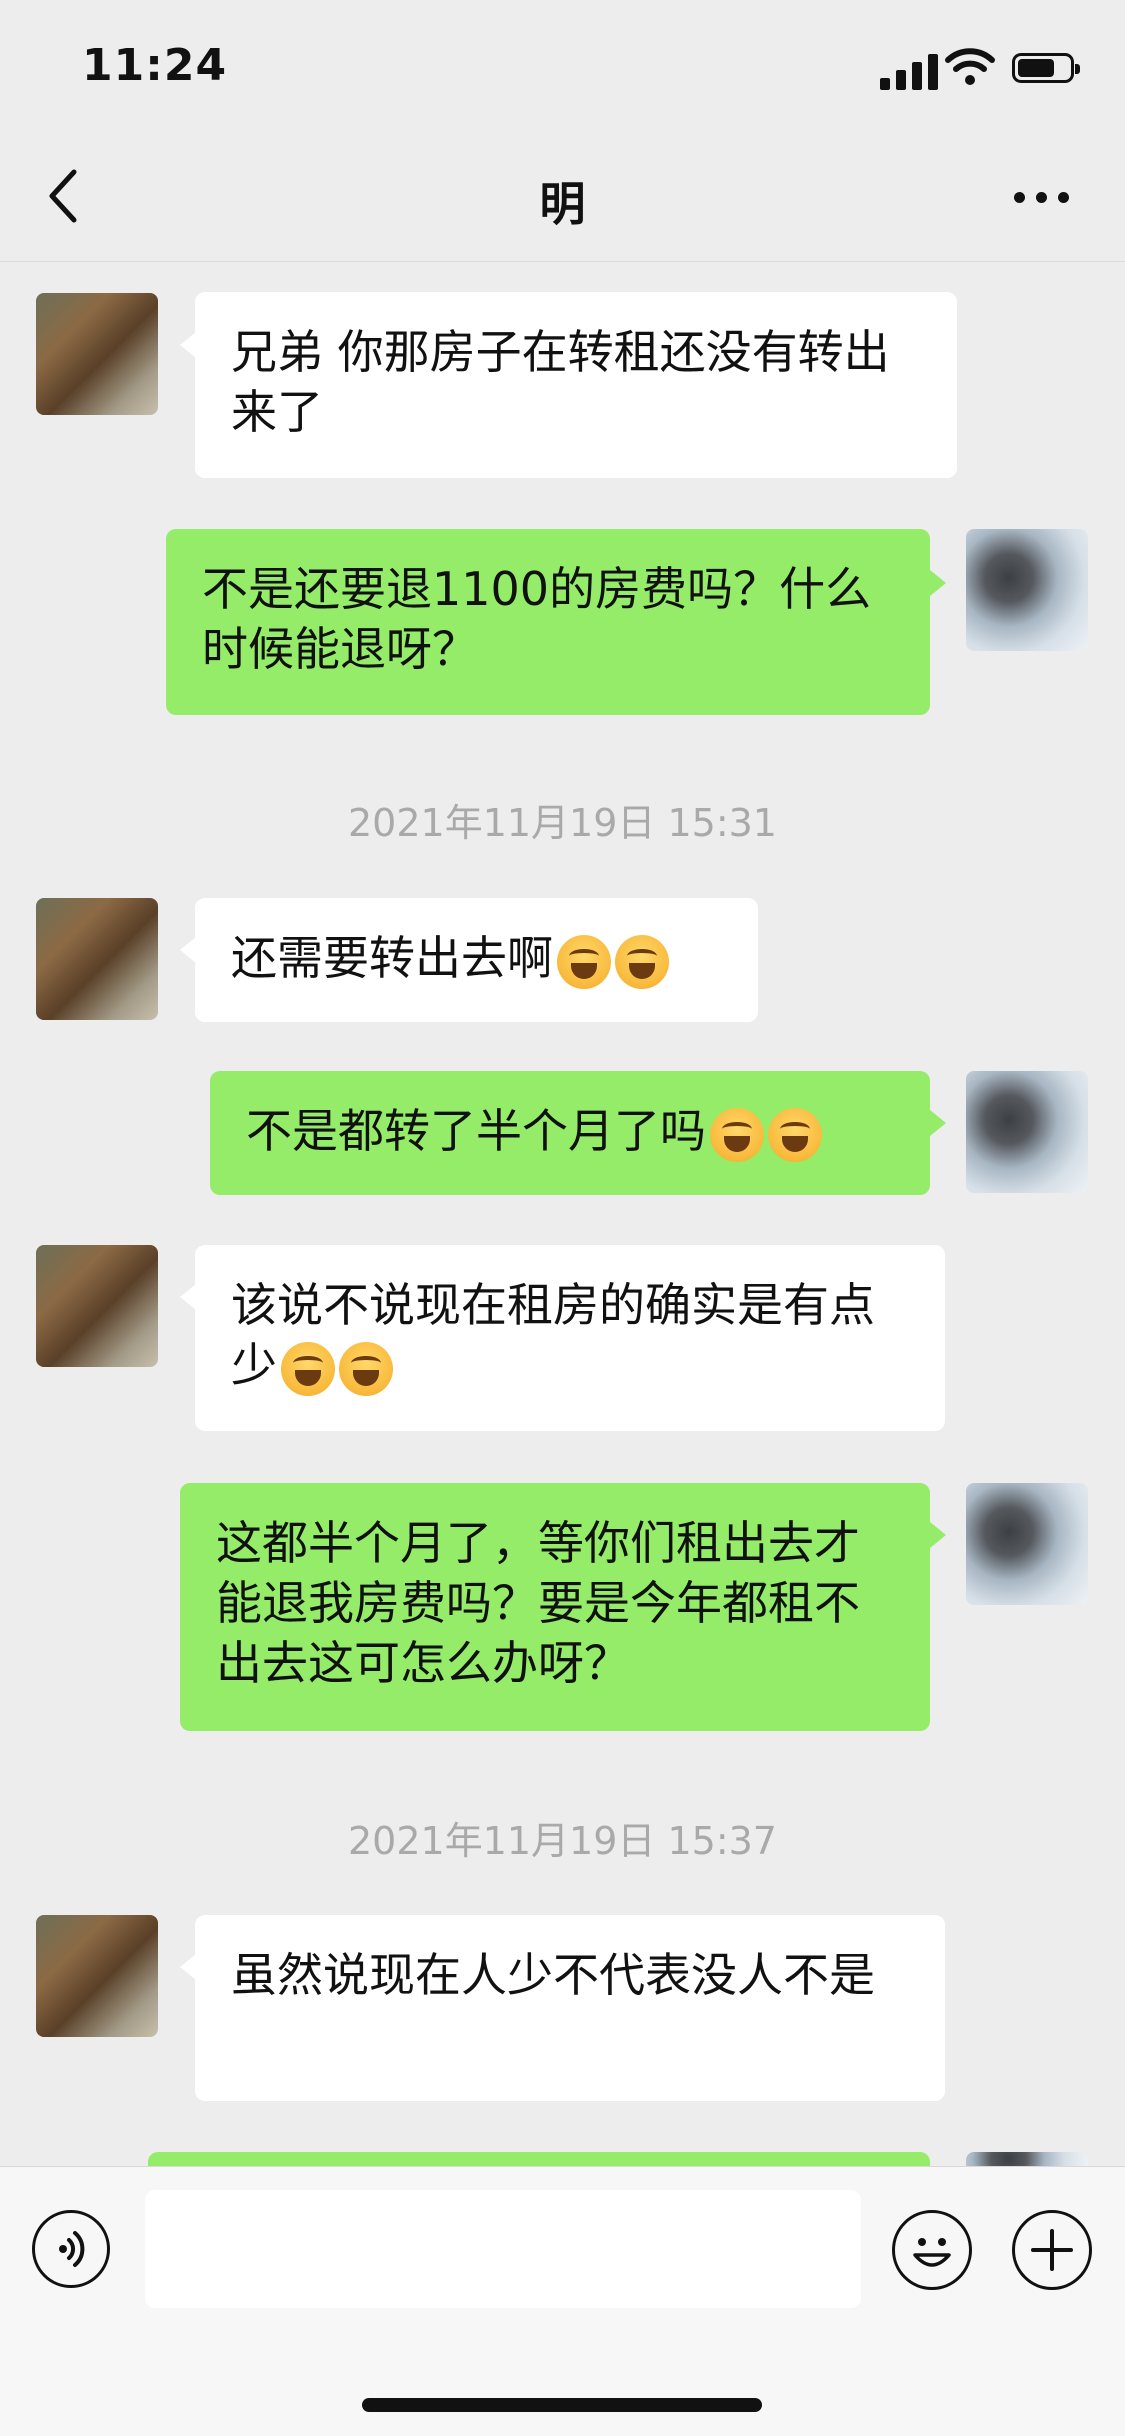 This screenshot has height=2436, width=1125. What do you see at coordinates (503, 2249) in the screenshot?
I see `message-input` at bounding box center [503, 2249].